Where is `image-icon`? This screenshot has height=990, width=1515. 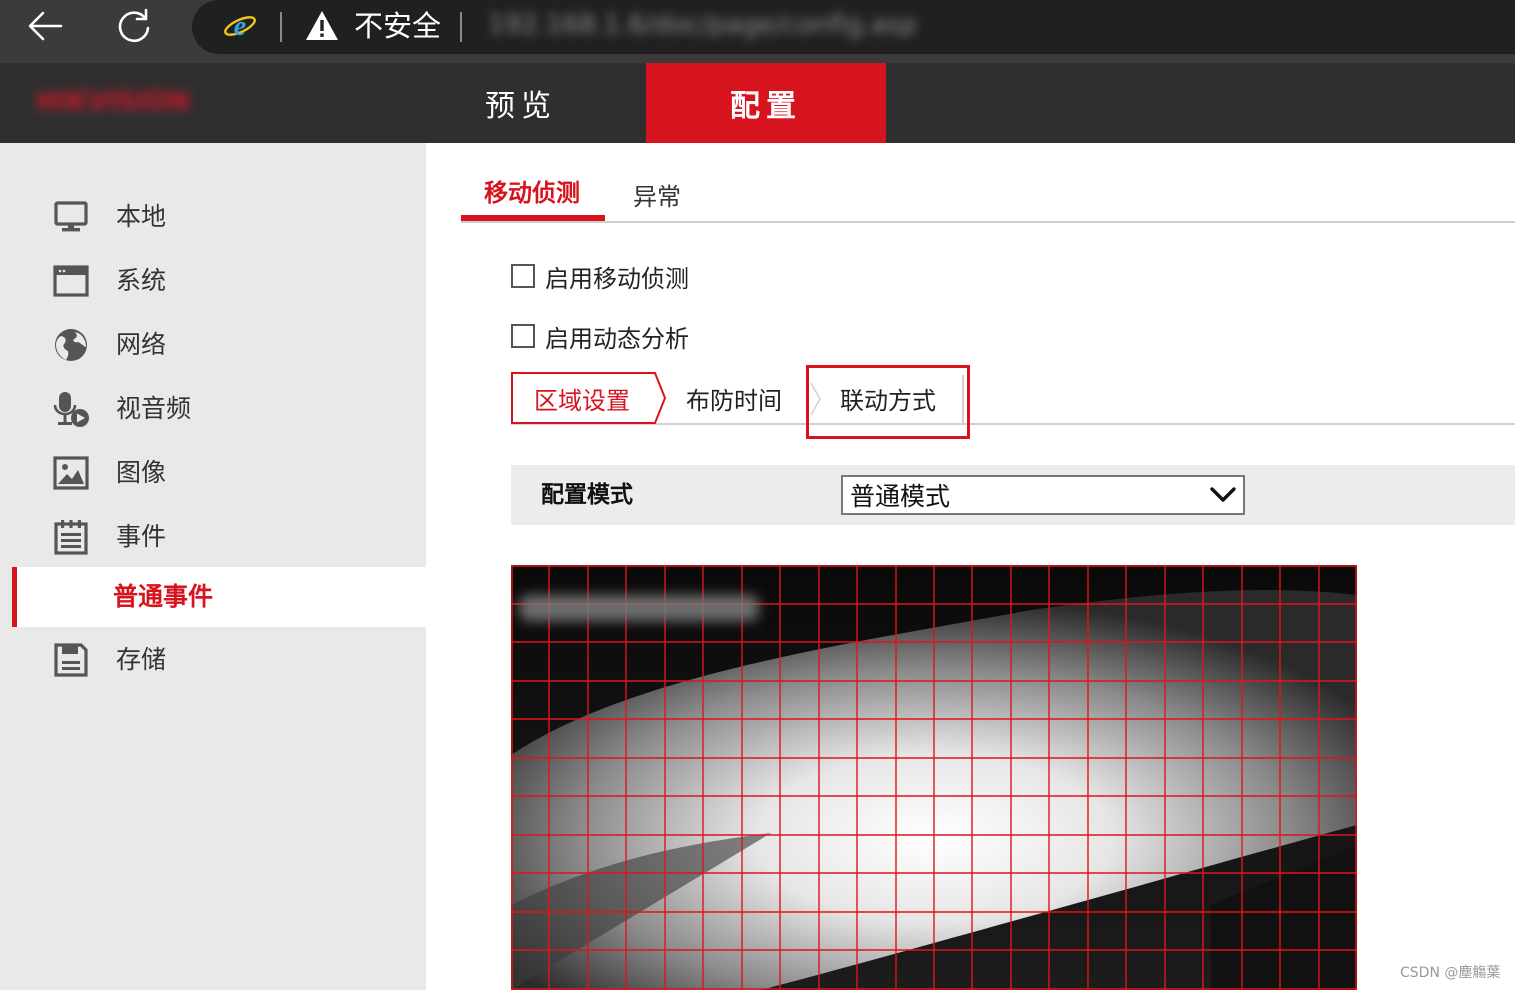
image-icon is located at coordinates (71, 473).